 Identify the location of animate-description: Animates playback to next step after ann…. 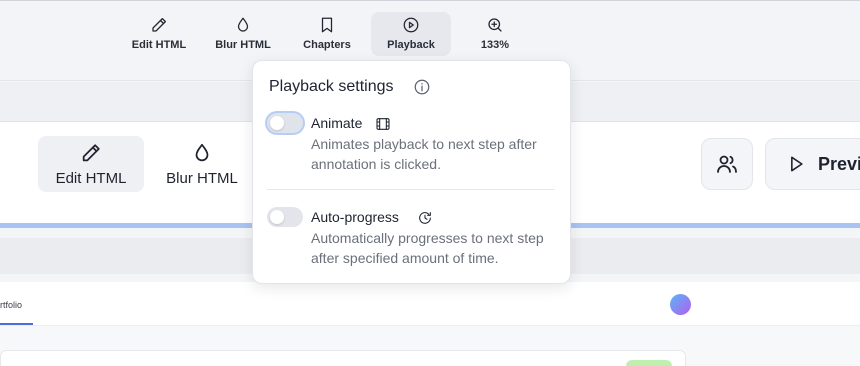
(424, 154).